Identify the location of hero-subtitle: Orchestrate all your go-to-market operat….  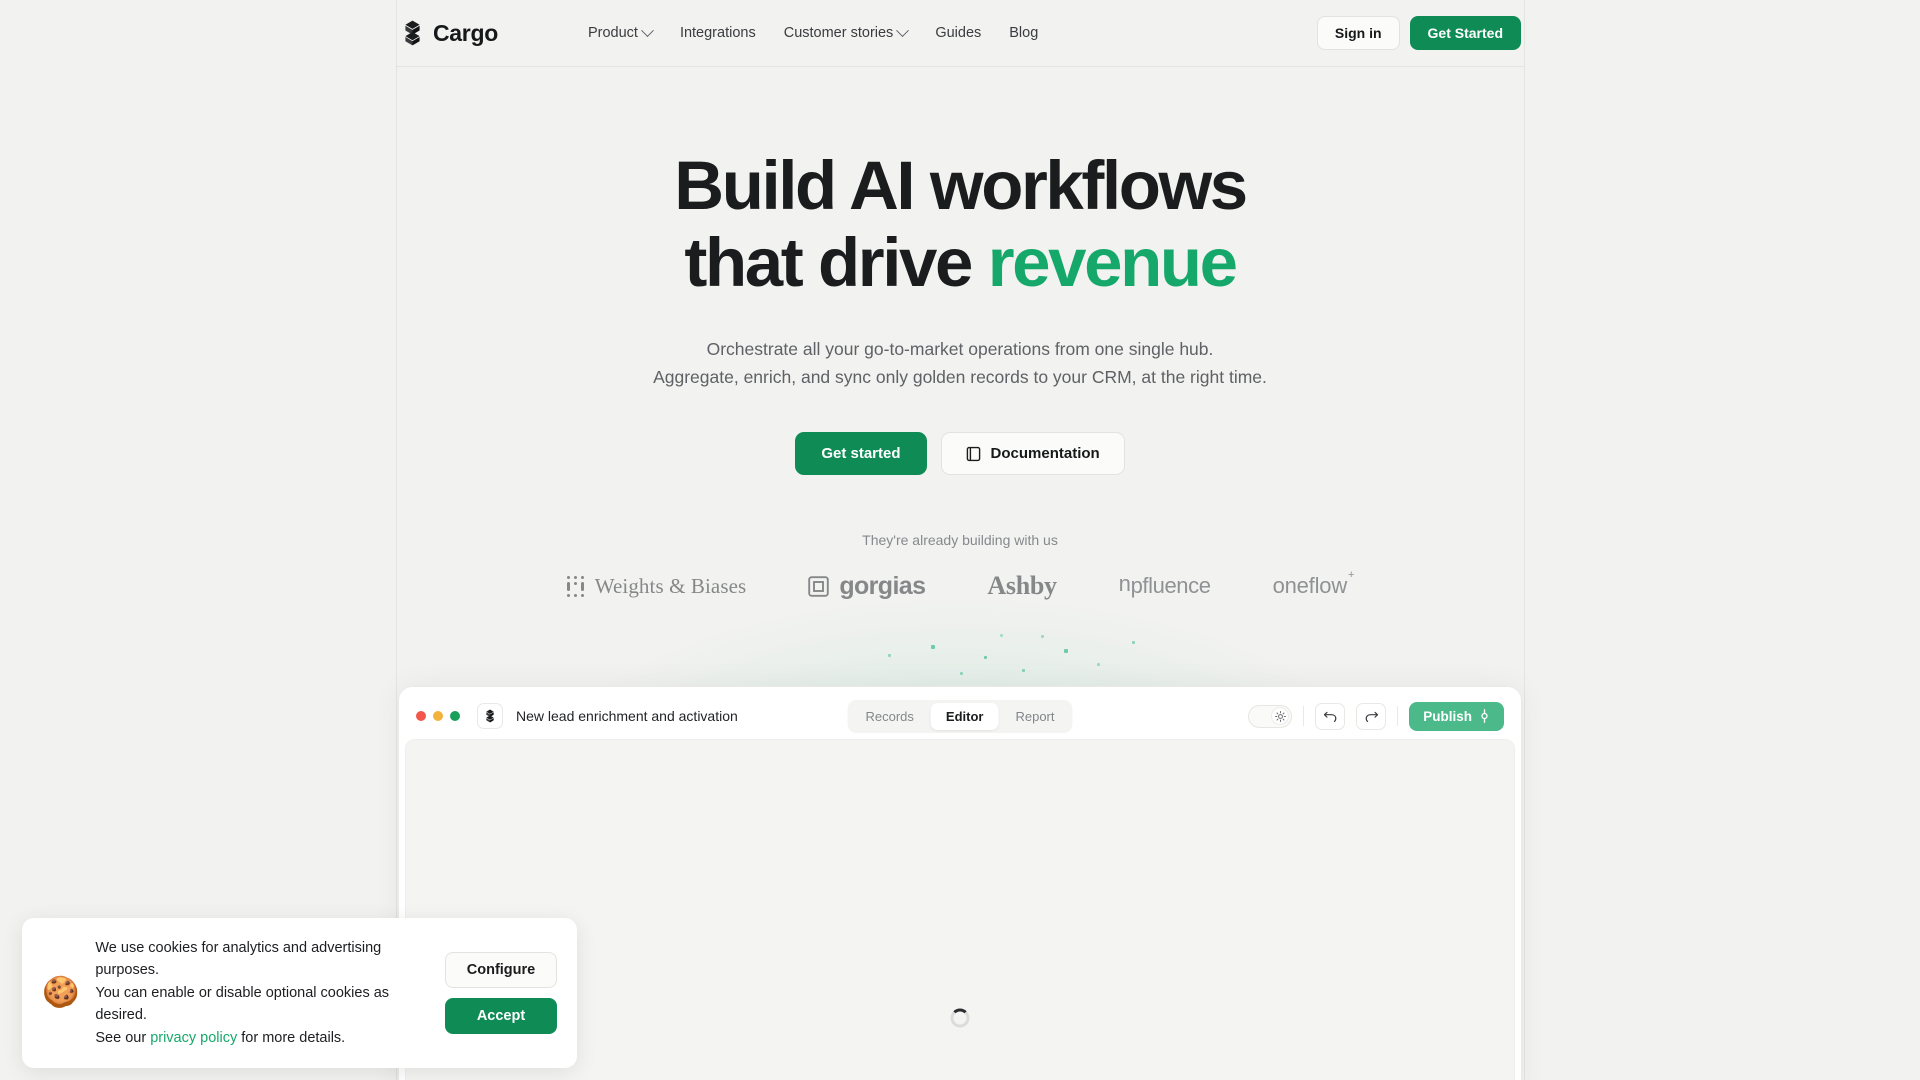
(960, 363).